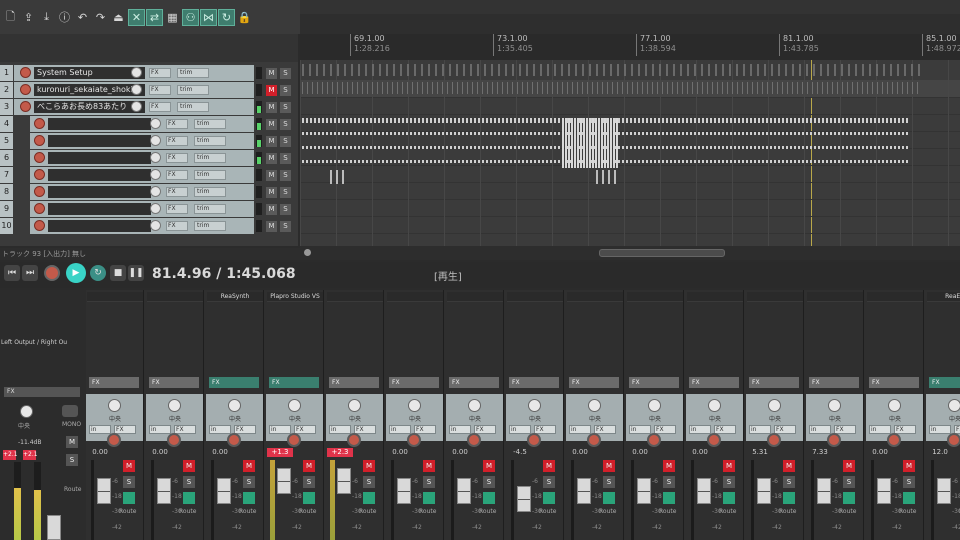  What do you see at coordinates (43, 343) in the screenshot?
I see `master-output-label: Left Output / Right Ou` at bounding box center [43, 343].